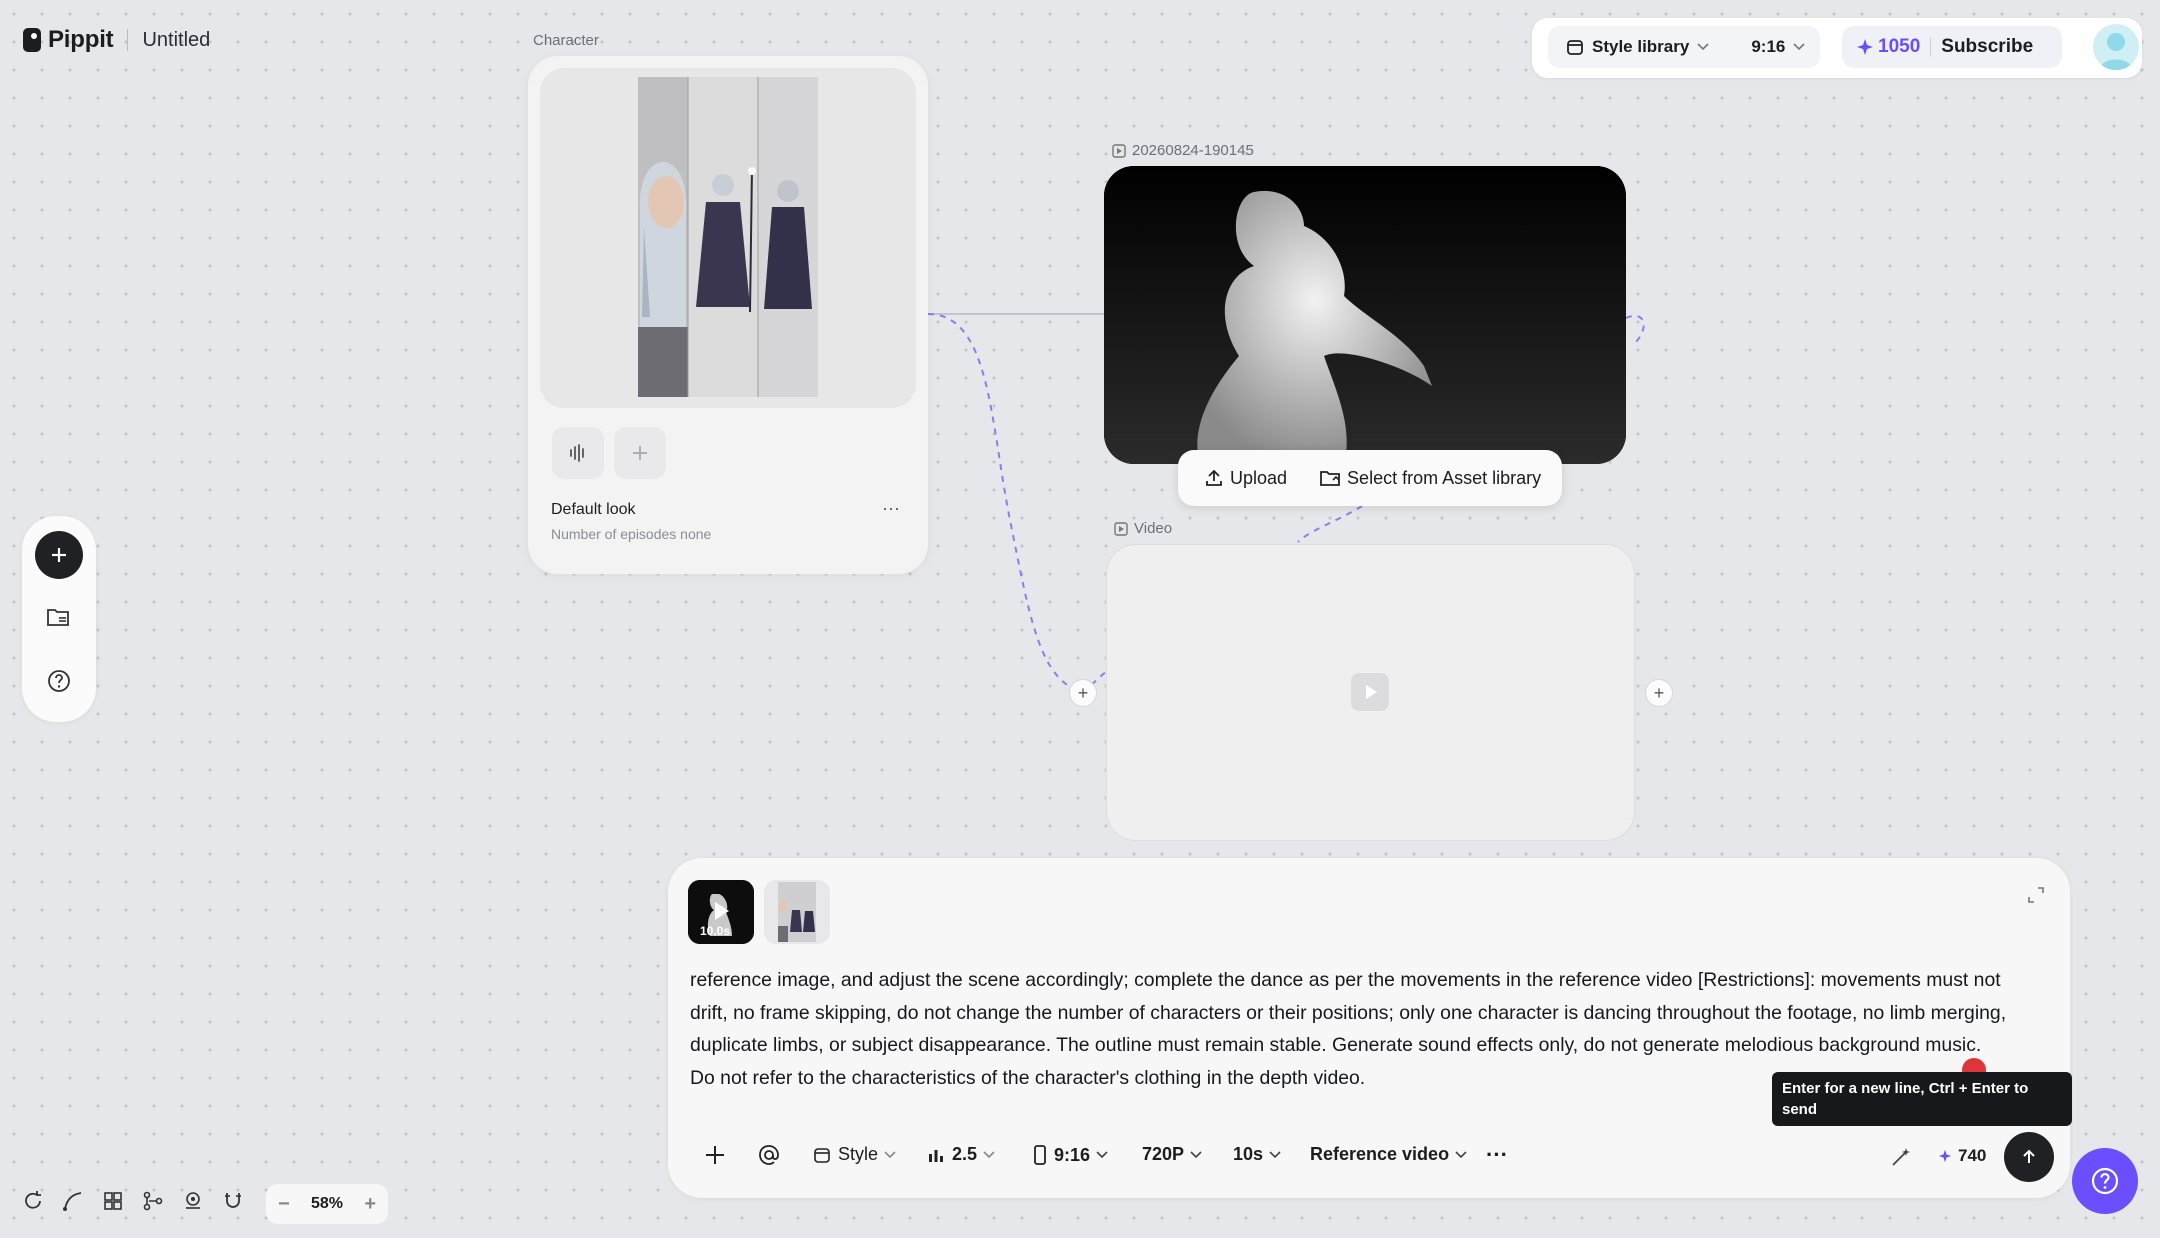 This screenshot has height=1238, width=2160. I want to click on model-version-label: 2.5, so click(965, 1154).